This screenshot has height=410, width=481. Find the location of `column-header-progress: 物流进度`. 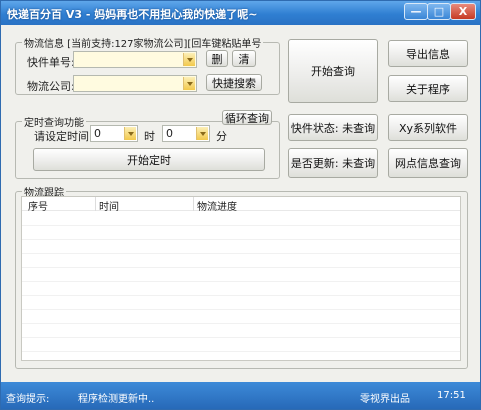

column-header-progress: 物流进度 is located at coordinates (217, 205).